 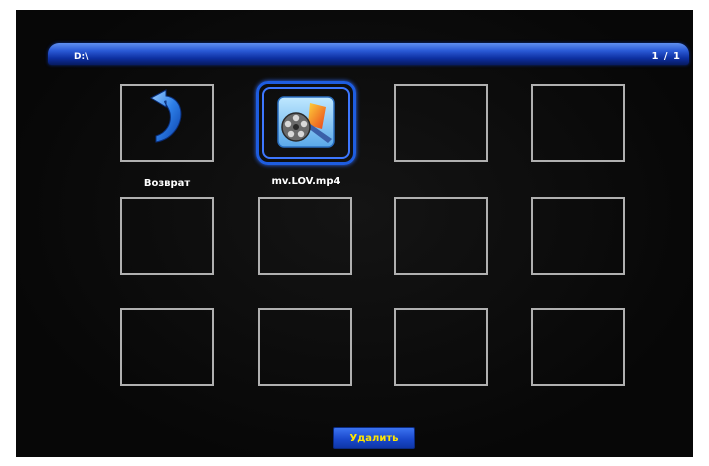 I want to click on back-label: Возврат, so click(x=167, y=183).